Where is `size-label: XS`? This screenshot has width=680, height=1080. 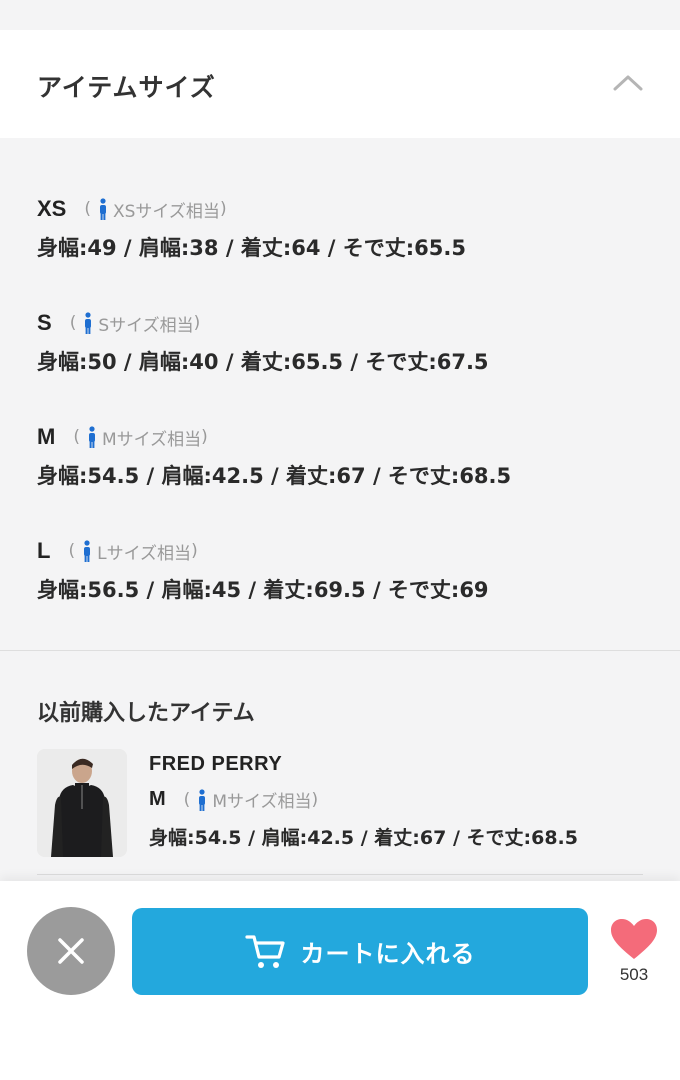 size-label: XS is located at coordinates (52, 208).